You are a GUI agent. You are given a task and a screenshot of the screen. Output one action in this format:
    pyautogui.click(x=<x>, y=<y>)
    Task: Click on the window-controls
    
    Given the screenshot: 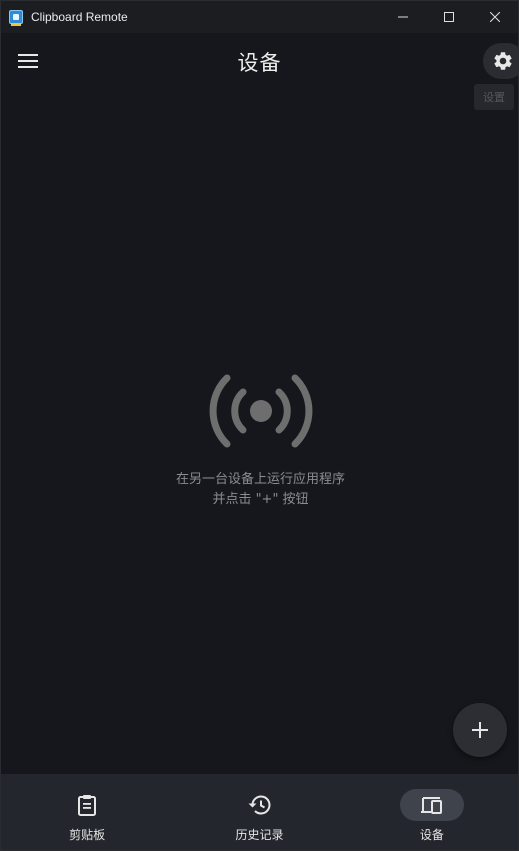 What is the action you would take?
    pyautogui.click(x=449, y=17)
    